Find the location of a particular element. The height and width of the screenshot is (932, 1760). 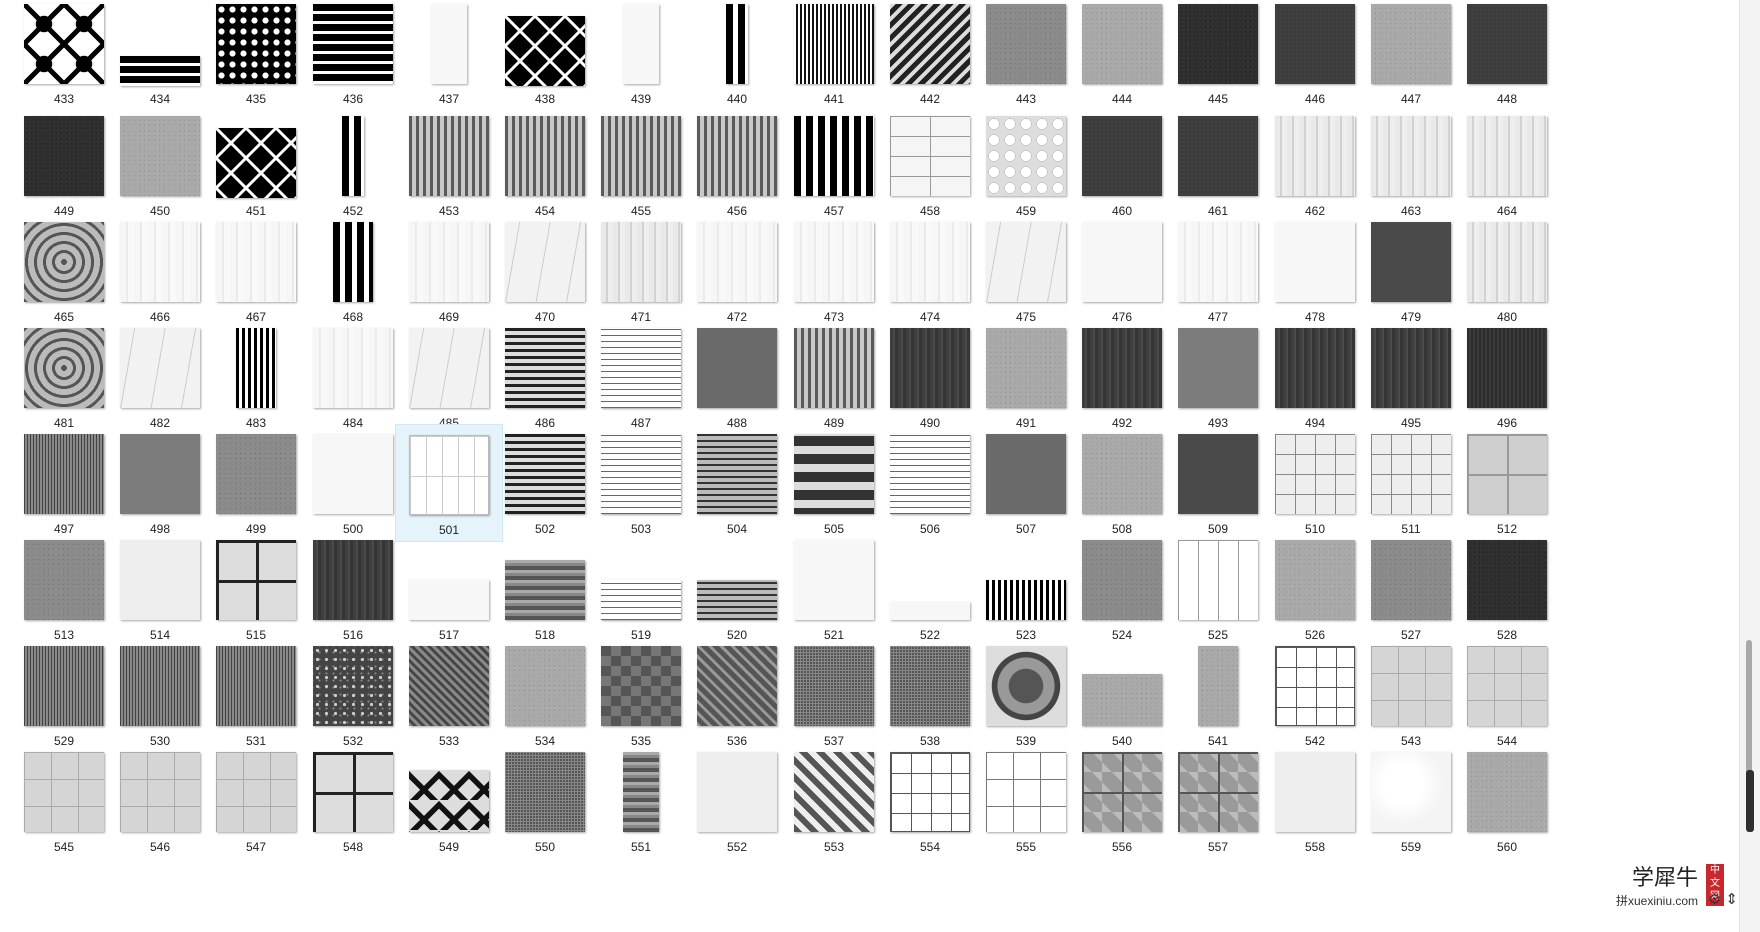

texture-thumbnail: 449 is located at coordinates (64, 165).